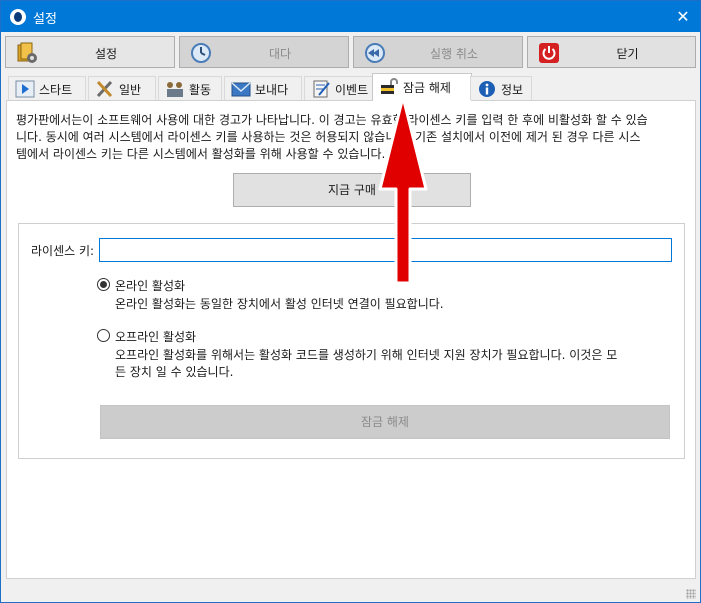  I want to click on tab-activity: 활동, so click(190, 88).